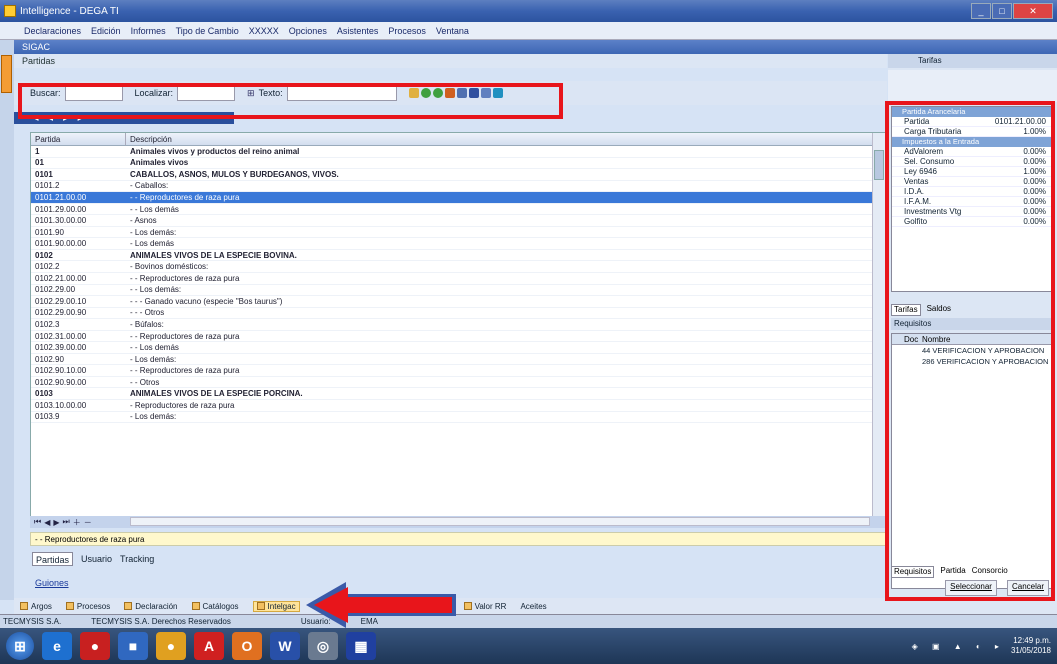 Image resolution: width=1057 pixels, height=664 pixels. What do you see at coordinates (458, 139) in the screenshot?
I see `table-header: Partida Descripción` at bounding box center [458, 139].